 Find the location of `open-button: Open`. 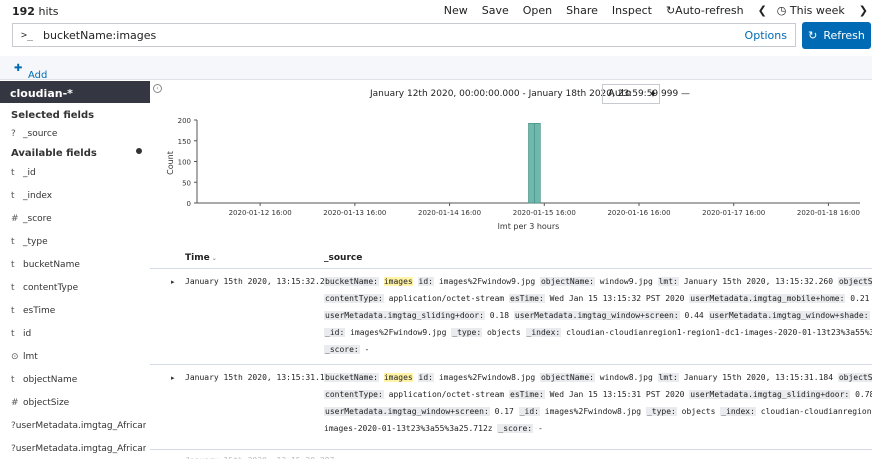

open-button: Open is located at coordinates (537, 10).